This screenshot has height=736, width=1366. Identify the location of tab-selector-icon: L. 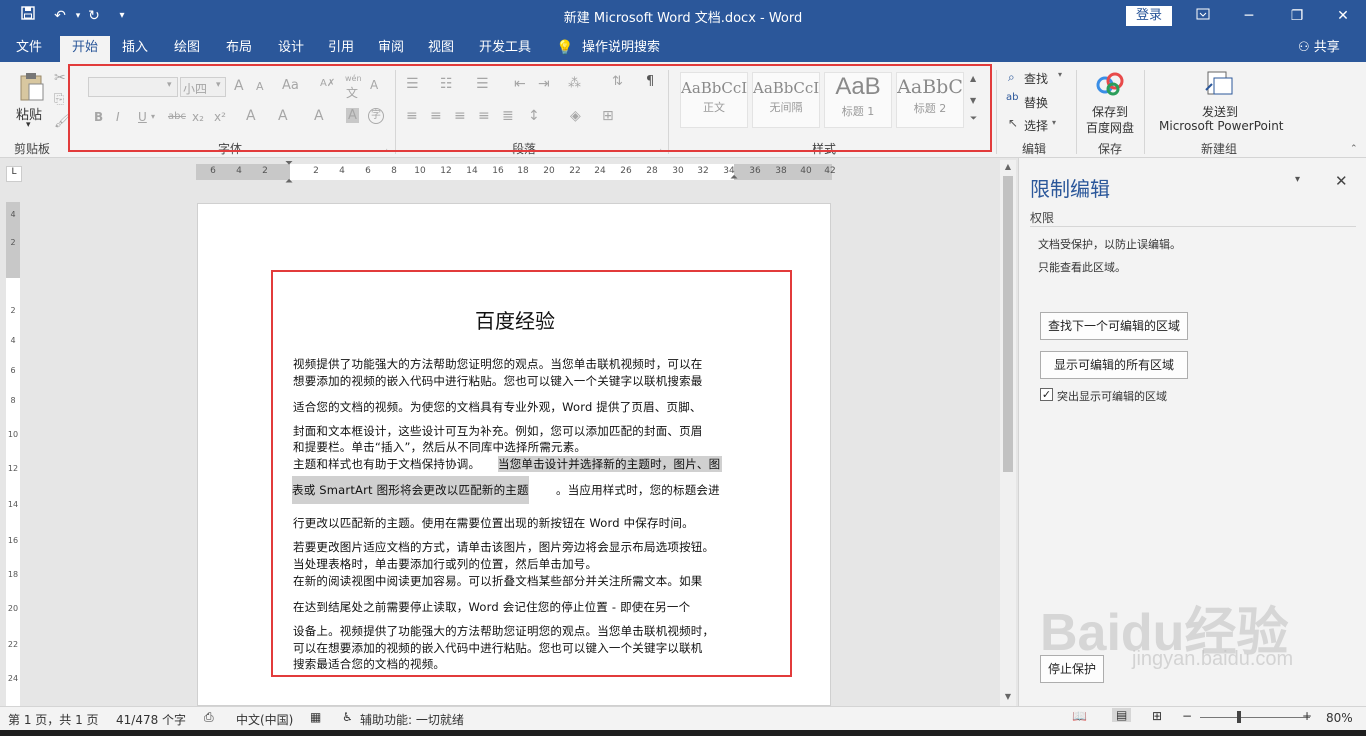
(14, 174).